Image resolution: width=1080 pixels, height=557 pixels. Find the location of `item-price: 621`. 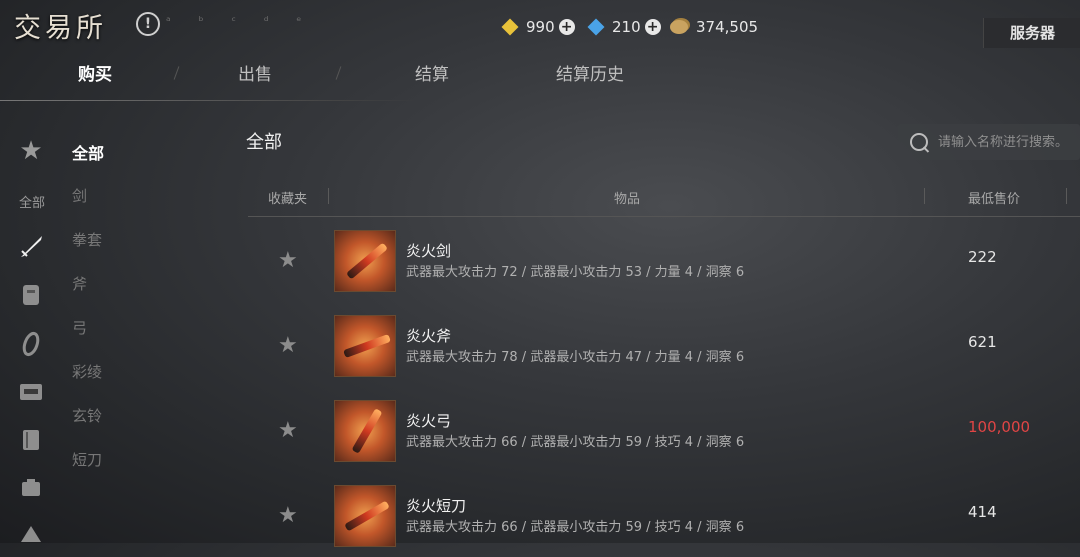

item-price: 621 is located at coordinates (982, 342).